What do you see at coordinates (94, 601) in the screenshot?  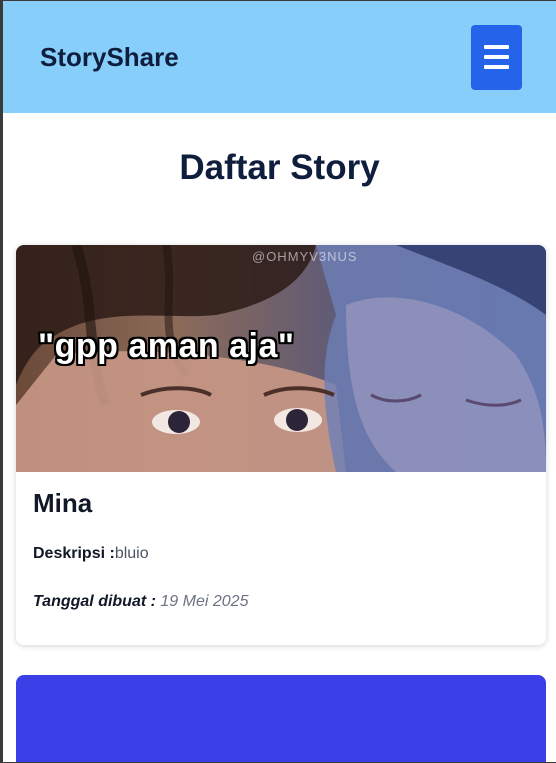 I see `date-label: Tanggal dibuat :` at bounding box center [94, 601].